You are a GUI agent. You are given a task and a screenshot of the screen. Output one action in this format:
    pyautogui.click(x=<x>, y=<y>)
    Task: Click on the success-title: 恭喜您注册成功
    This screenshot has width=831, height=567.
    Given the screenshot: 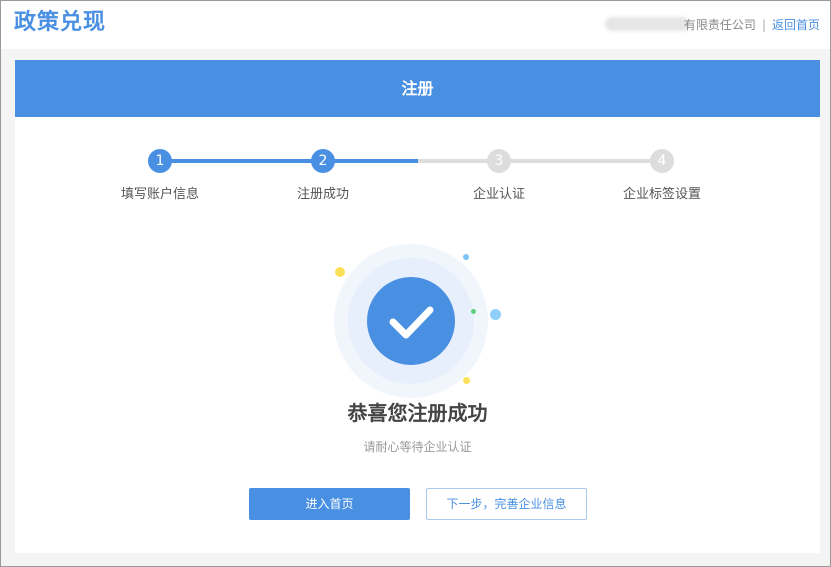 What is the action you would take?
    pyautogui.click(x=417, y=413)
    